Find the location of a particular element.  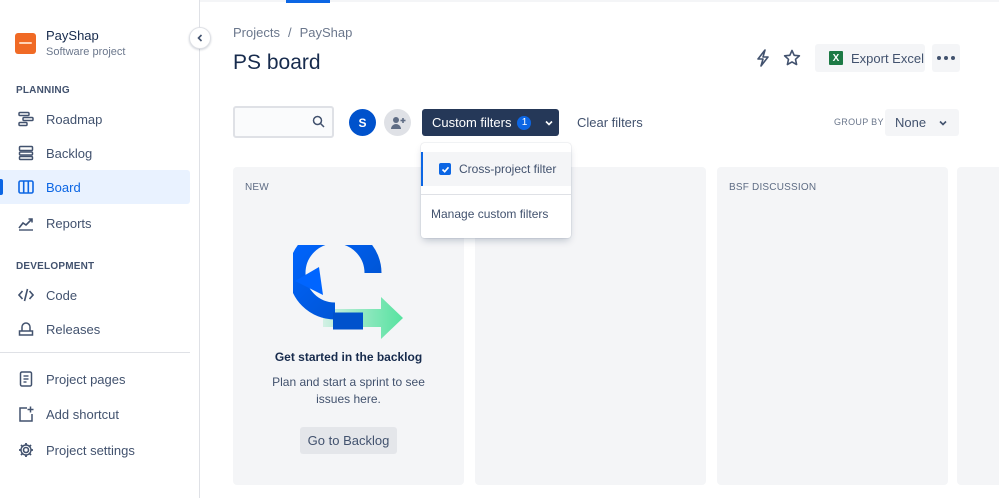

group-by-select: None is located at coordinates (922, 122).